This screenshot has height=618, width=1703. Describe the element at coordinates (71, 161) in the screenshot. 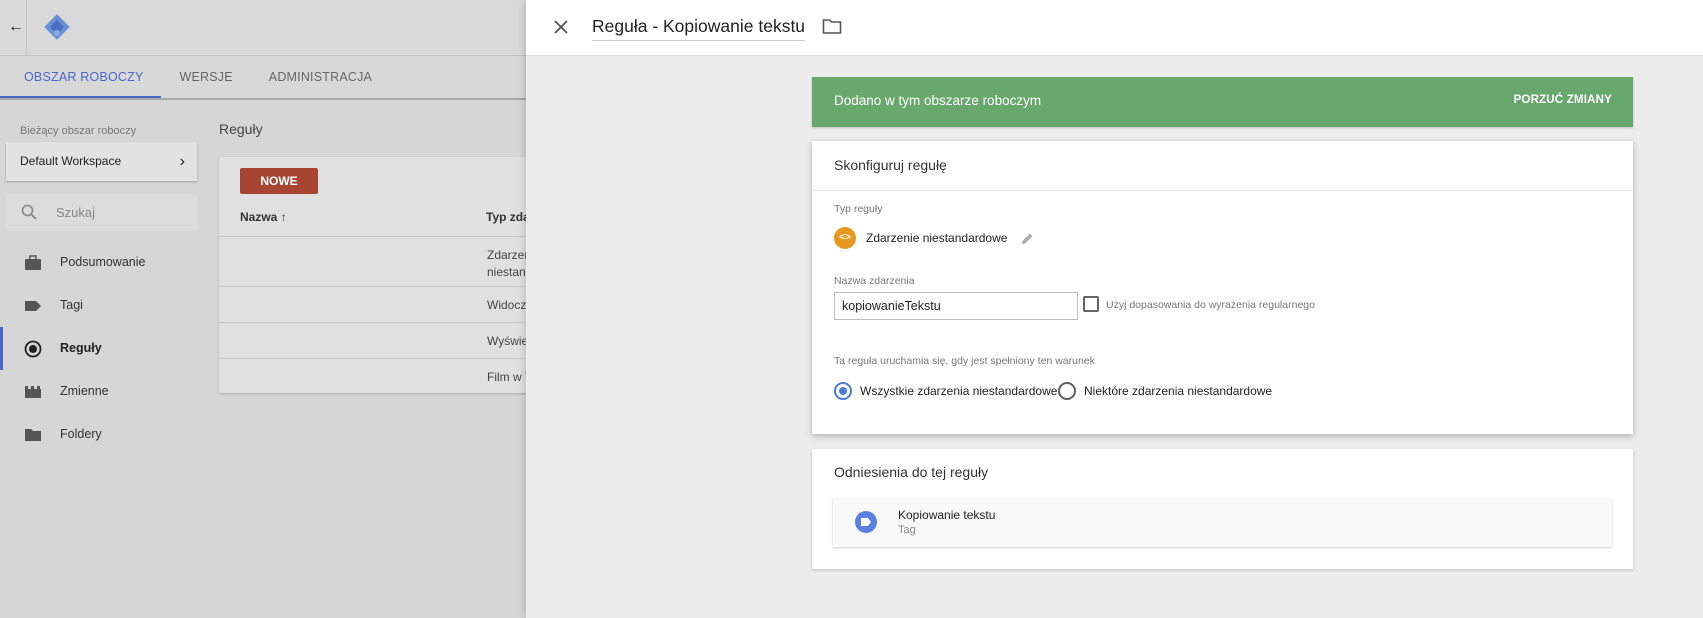

I see `workspace-name: Default Workspace` at that location.